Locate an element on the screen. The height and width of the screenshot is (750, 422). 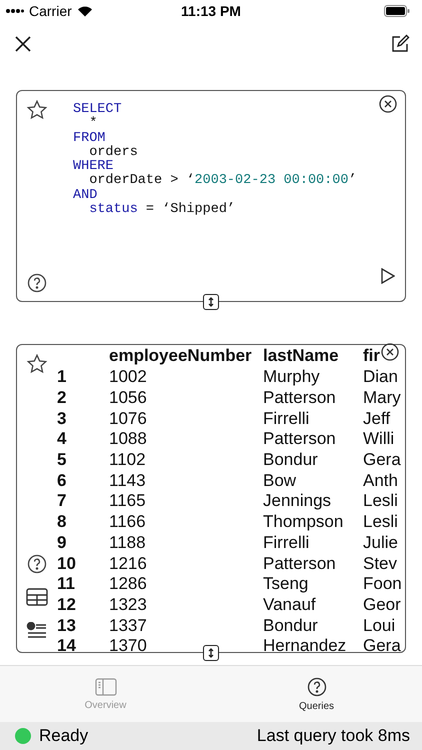
table-cell: 1056 is located at coordinates (128, 398).